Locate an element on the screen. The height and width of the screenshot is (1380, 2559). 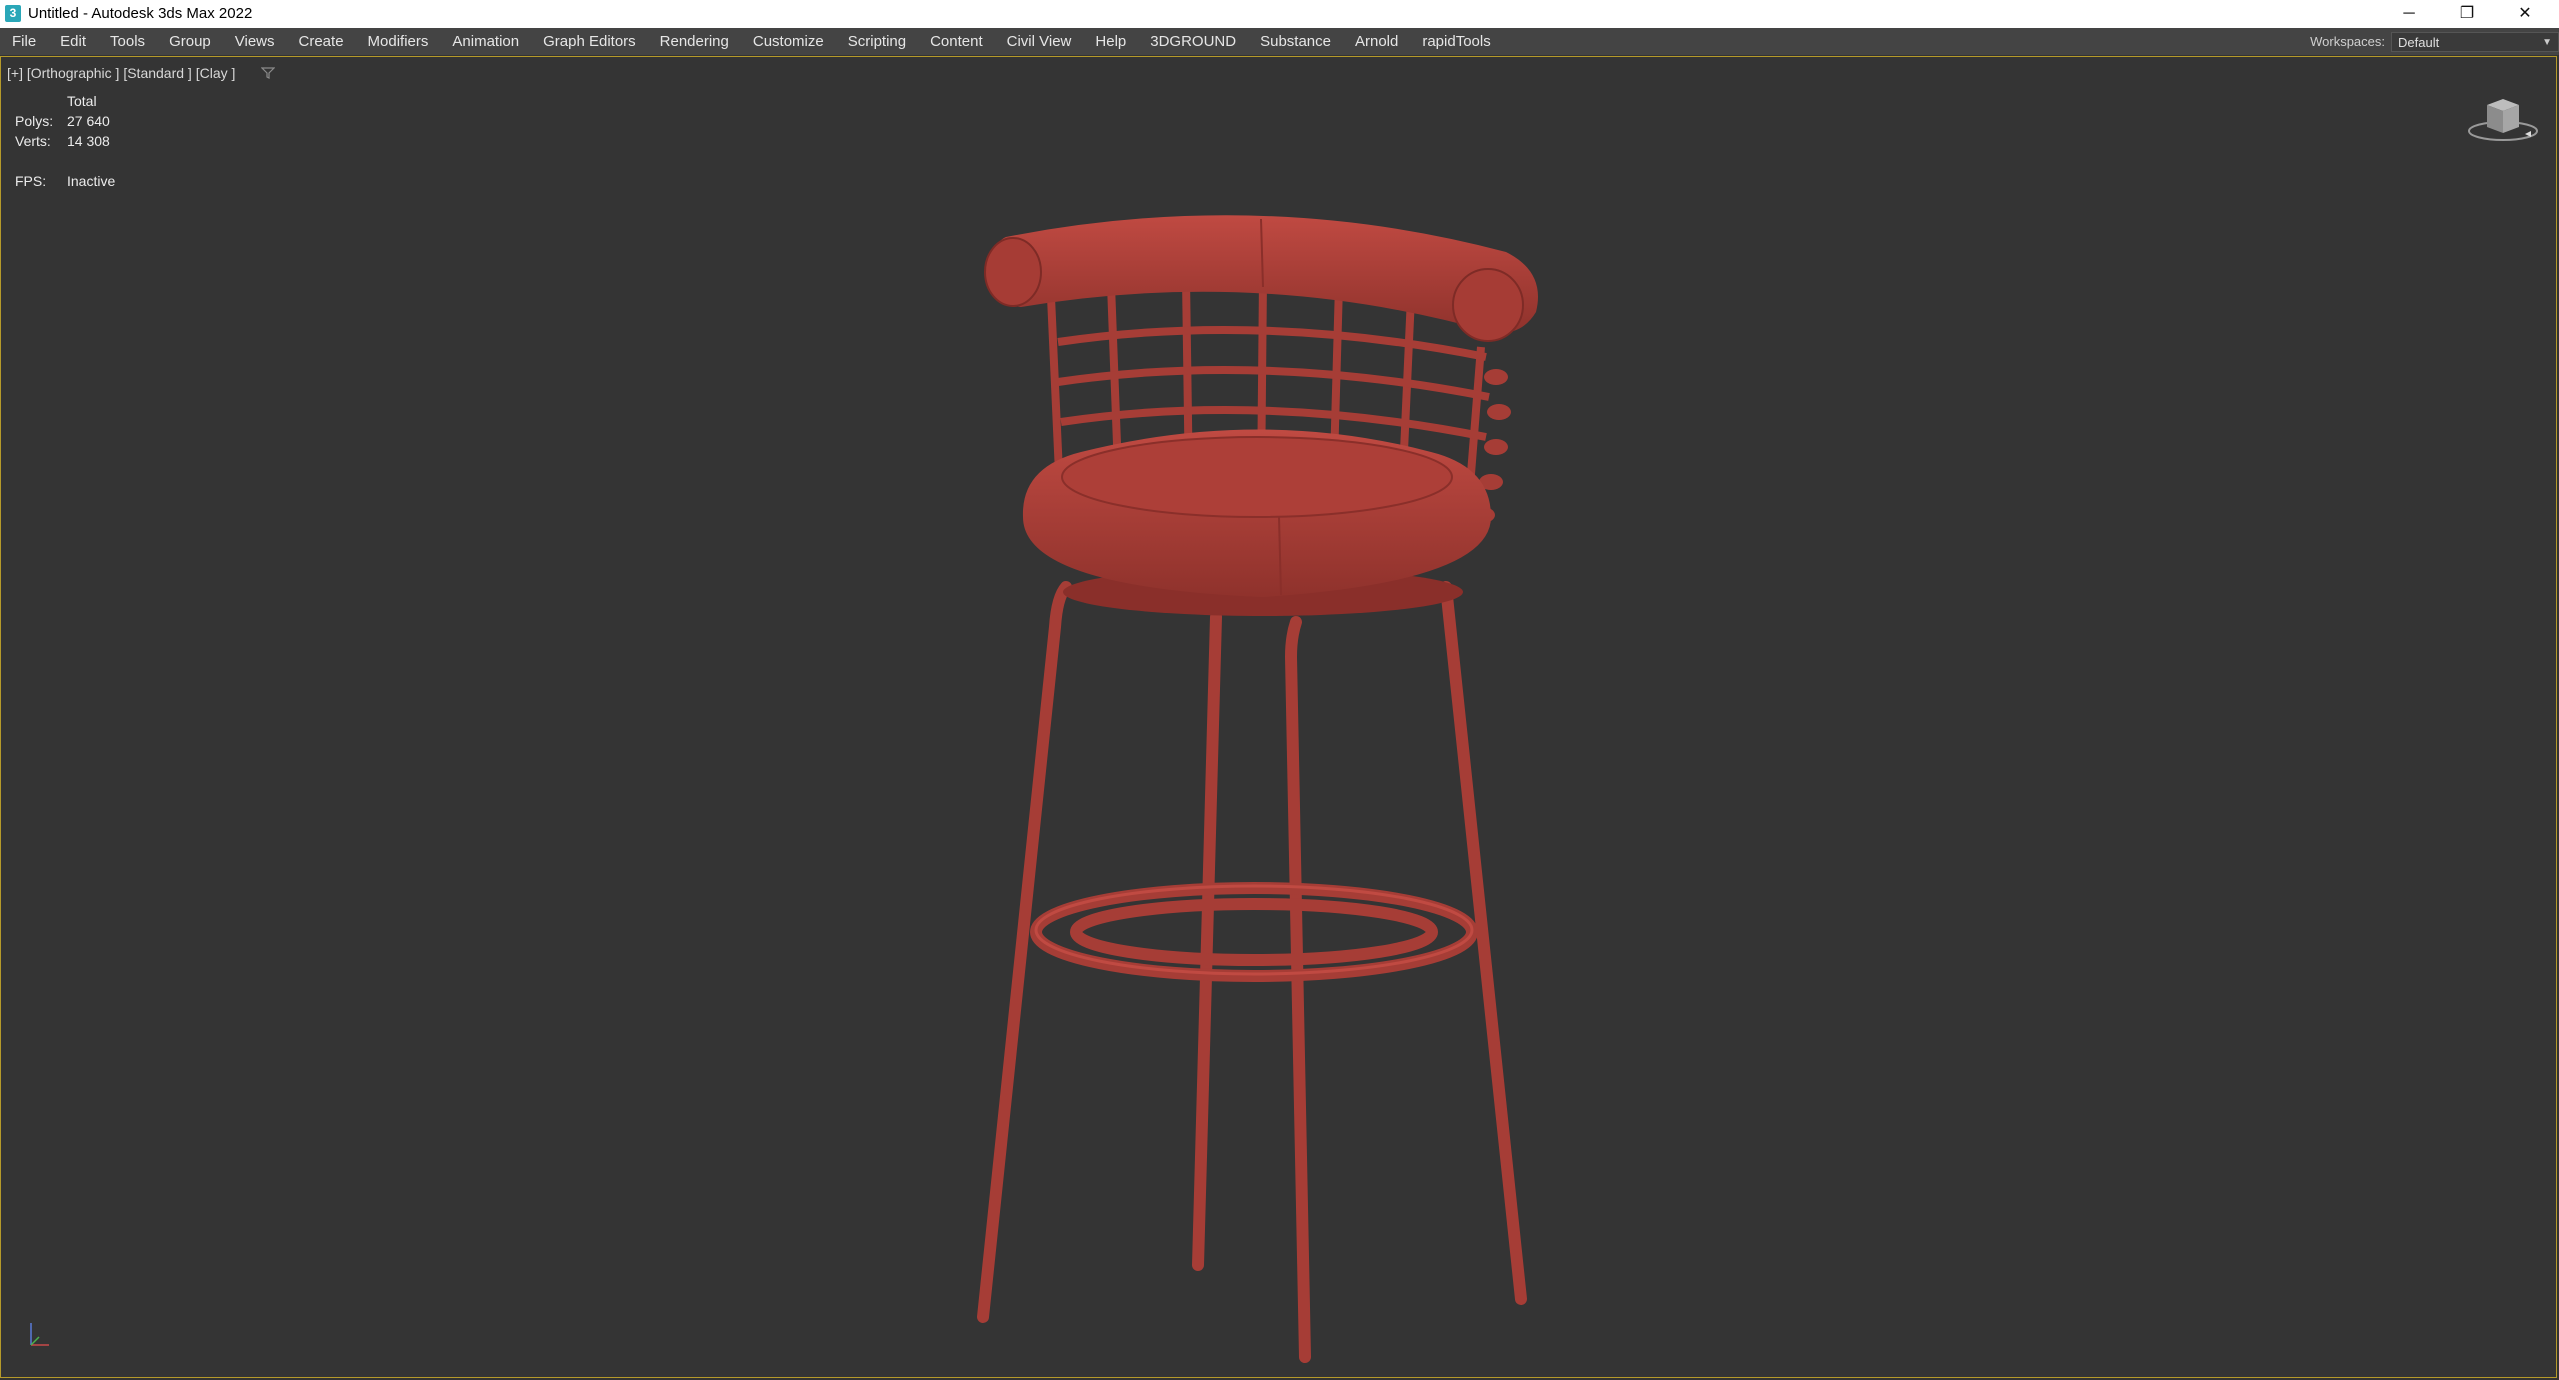
menu-3dground: 3DGROUND is located at coordinates (1193, 41).